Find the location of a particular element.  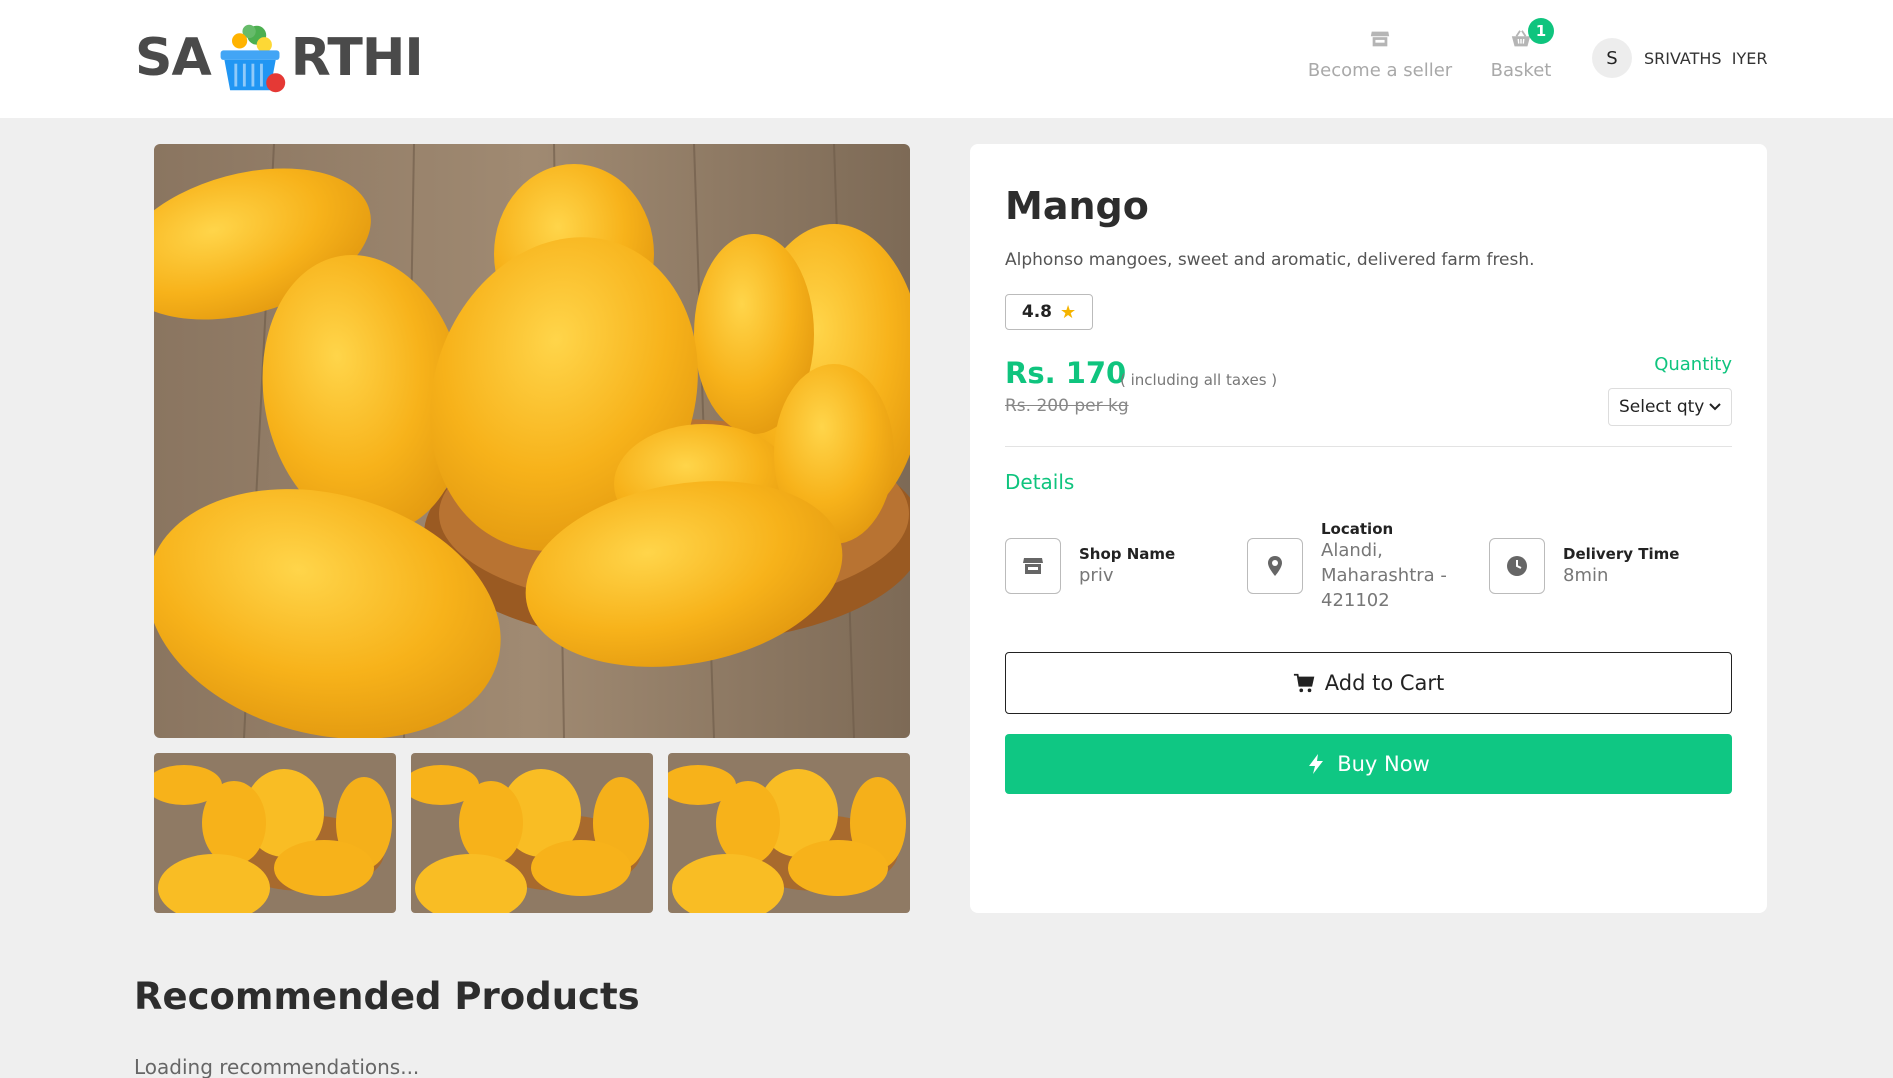

original-price: Rs. 200 per kg is located at coordinates (1067, 406).